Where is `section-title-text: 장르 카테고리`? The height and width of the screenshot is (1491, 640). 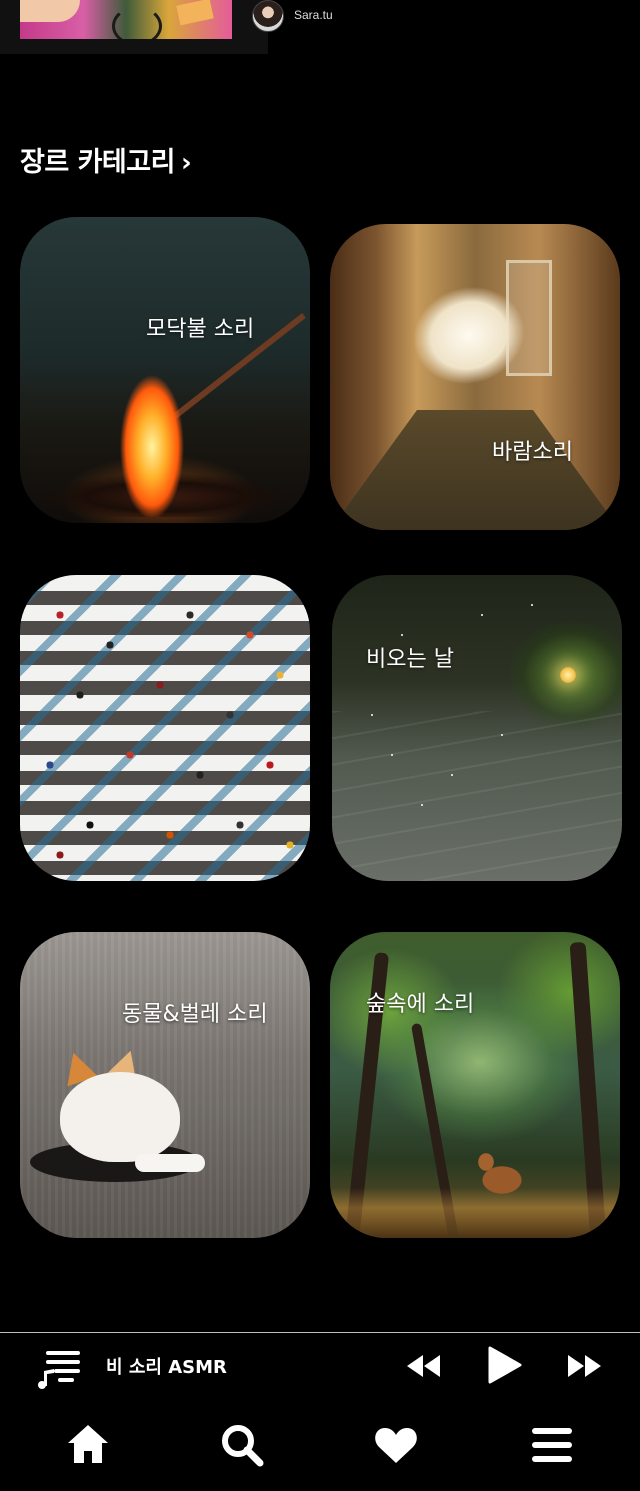
section-title-text: 장르 카테고리 is located at coordinates (97, 162).